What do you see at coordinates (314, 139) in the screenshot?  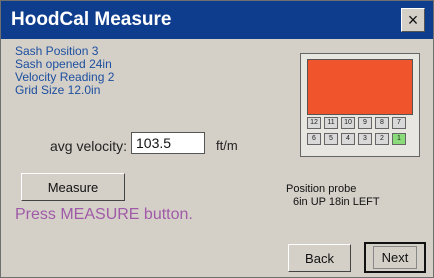 I see `grid-cell-6: 6` at bounding box center [314, 139].